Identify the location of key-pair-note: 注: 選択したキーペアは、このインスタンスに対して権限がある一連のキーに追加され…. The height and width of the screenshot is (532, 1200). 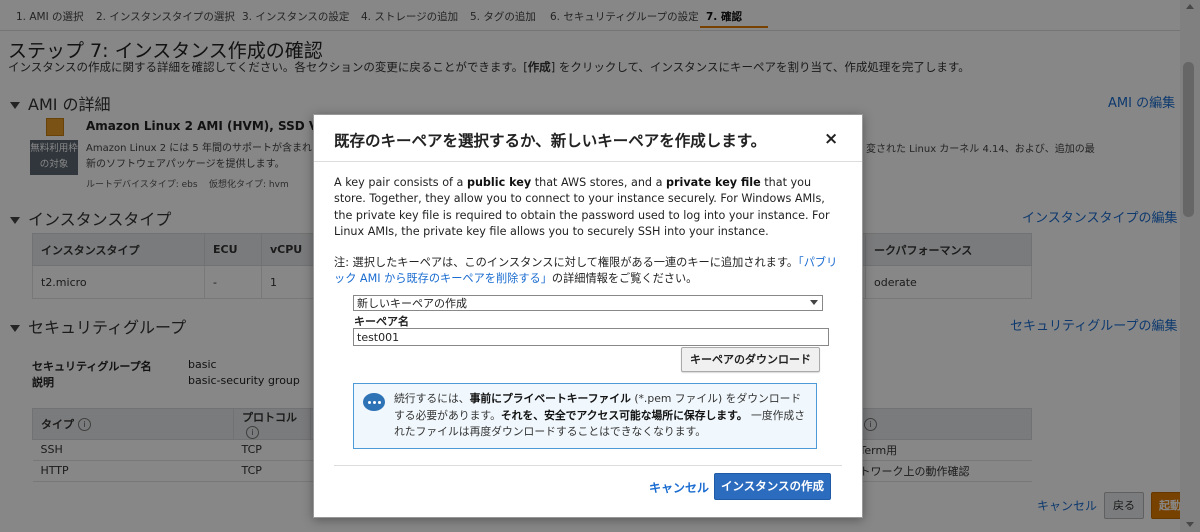
(586, 271).